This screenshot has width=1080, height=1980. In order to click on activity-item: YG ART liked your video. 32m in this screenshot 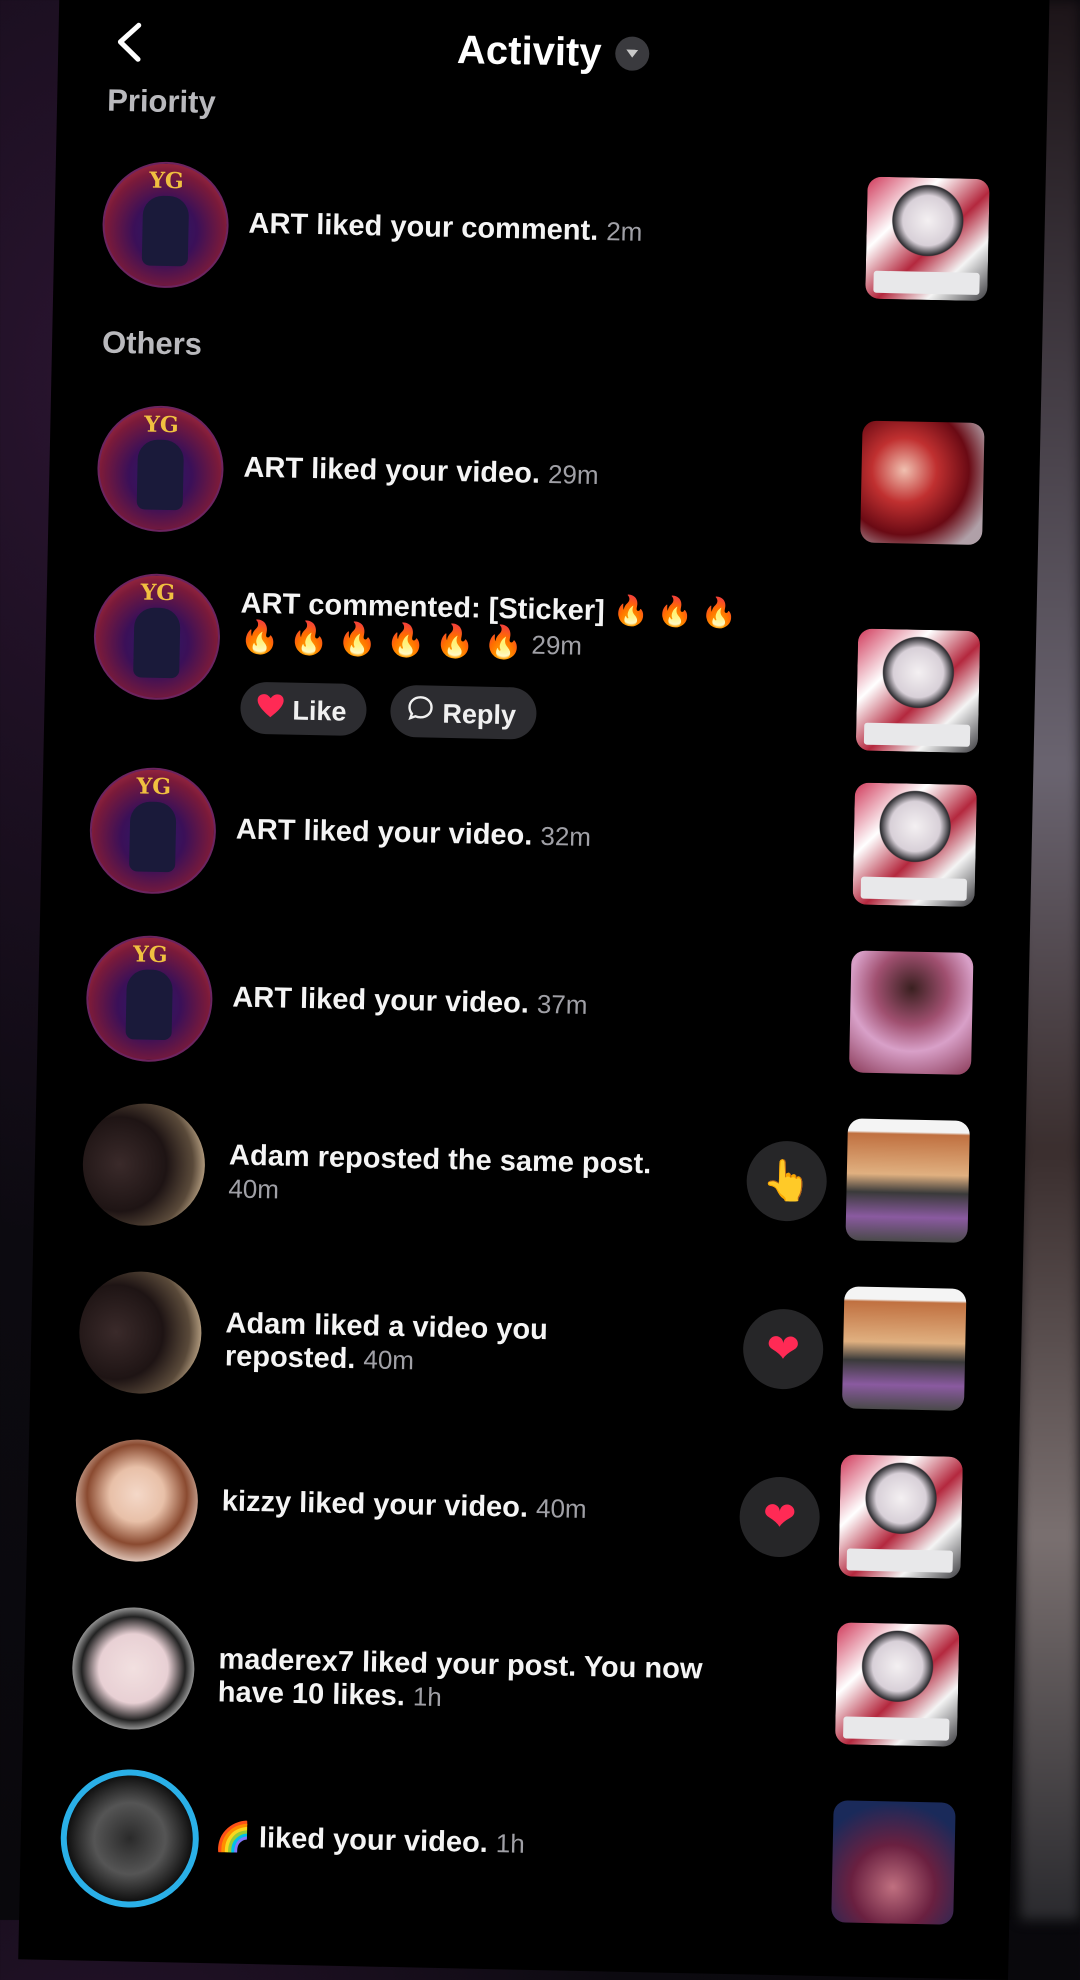, I will do `click(538, 836)`.